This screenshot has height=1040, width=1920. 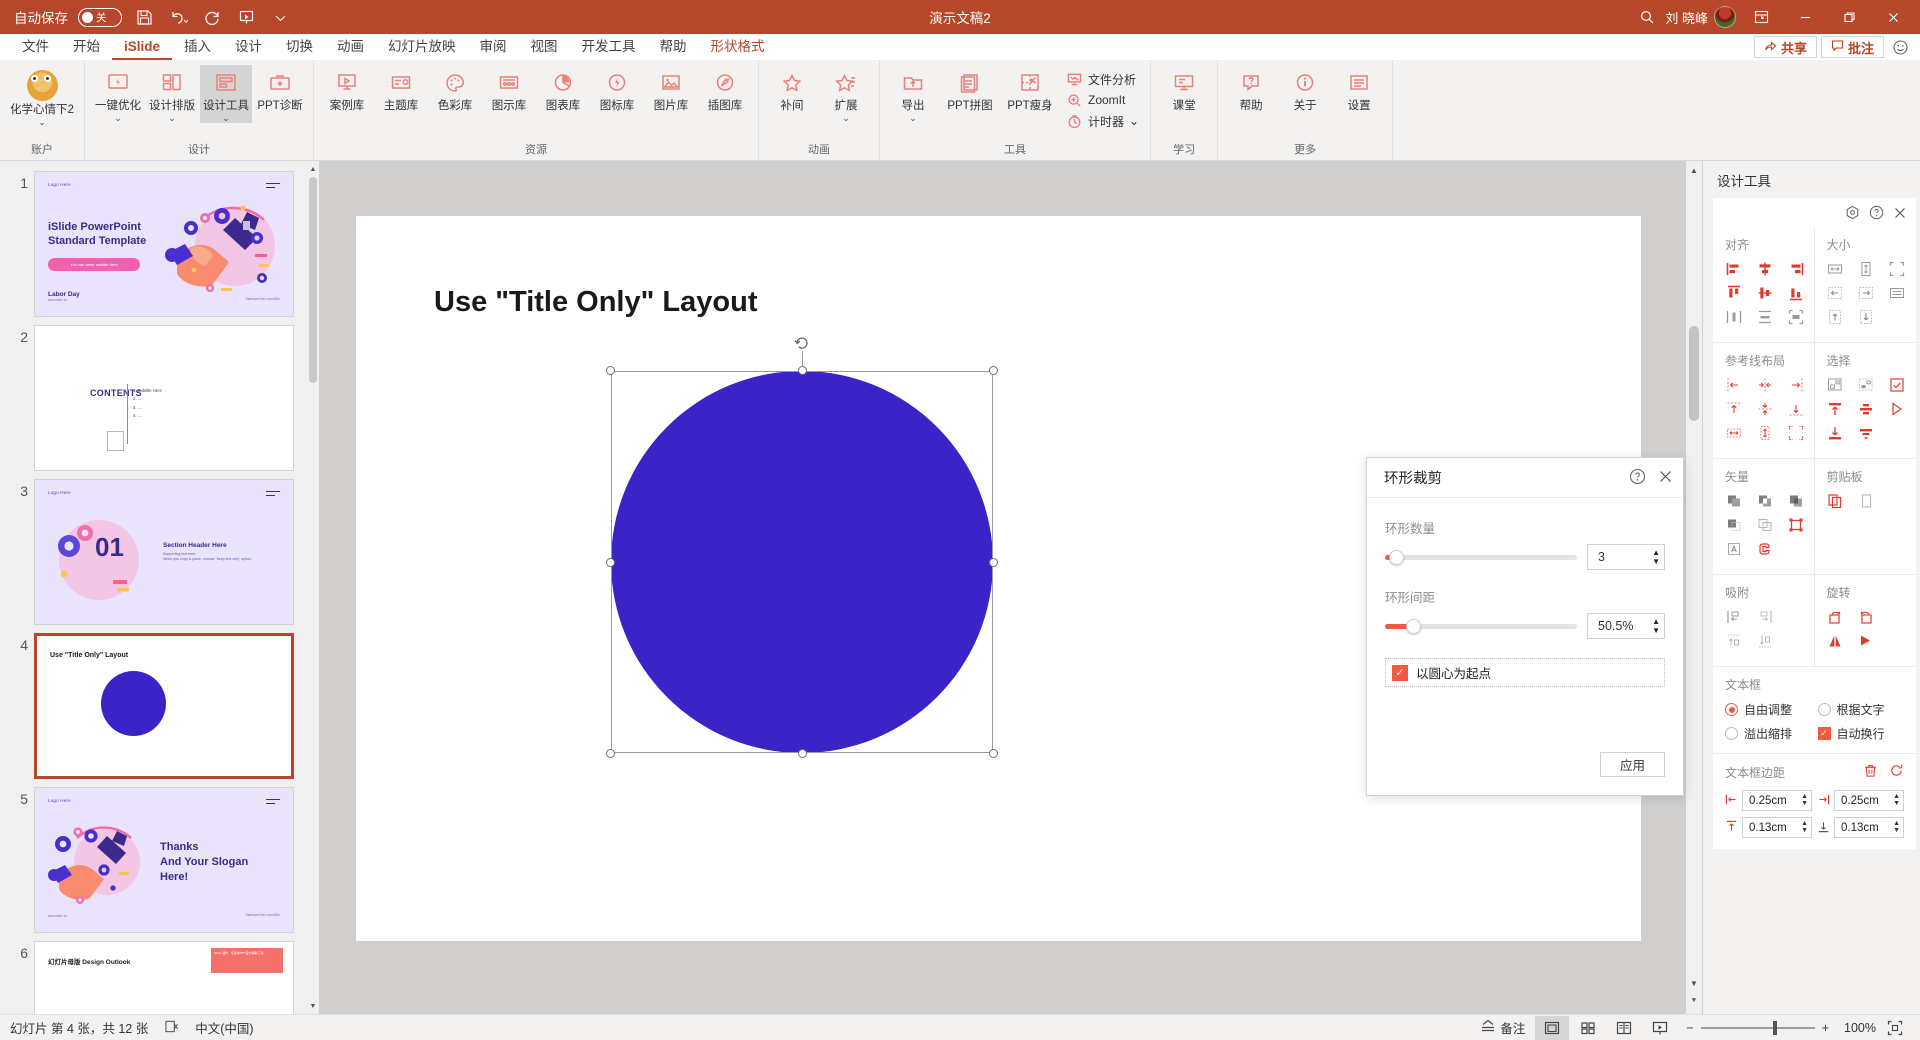 I want to click on fragment-icon, so click(x=1795, y=500).